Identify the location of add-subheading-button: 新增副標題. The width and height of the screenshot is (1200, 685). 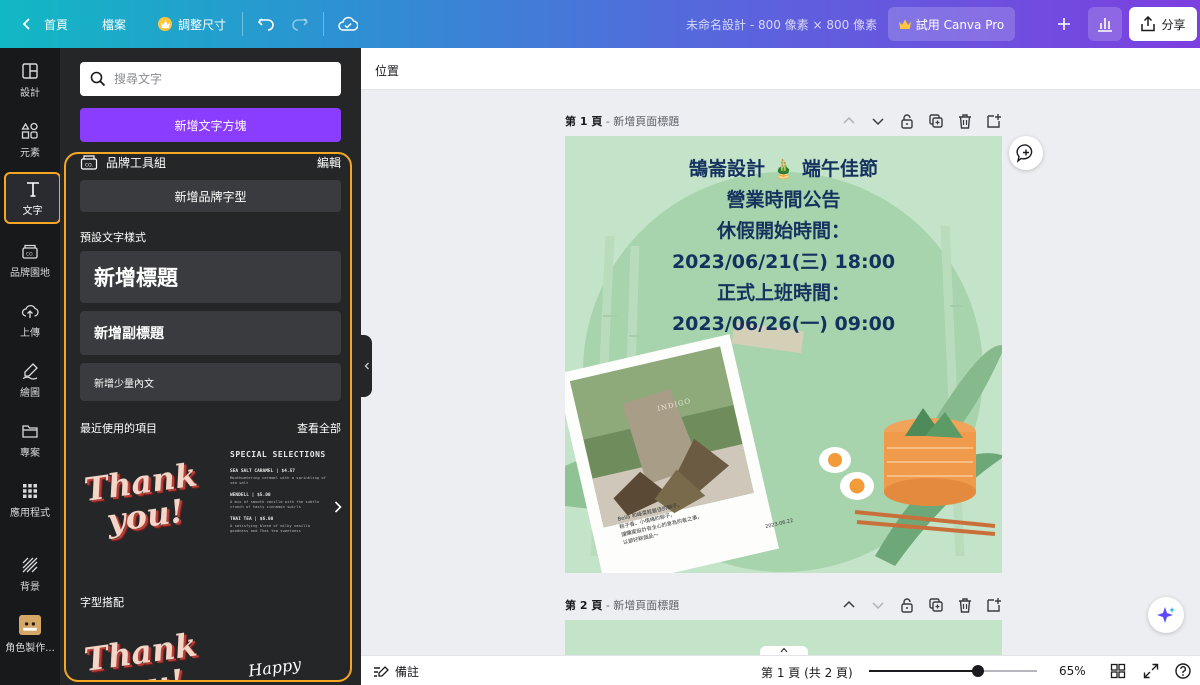
(210, 333).